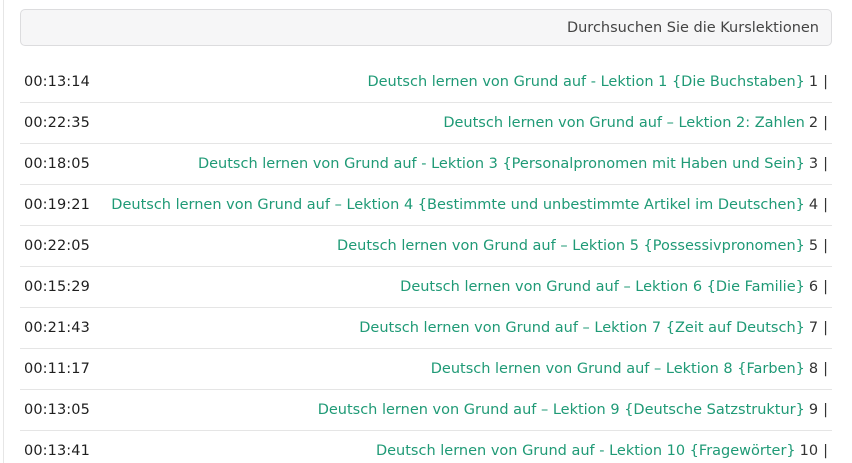  Describe the element at coordinates (813, 82) in the screenshot. I see `lesson-number: 1` at that location.